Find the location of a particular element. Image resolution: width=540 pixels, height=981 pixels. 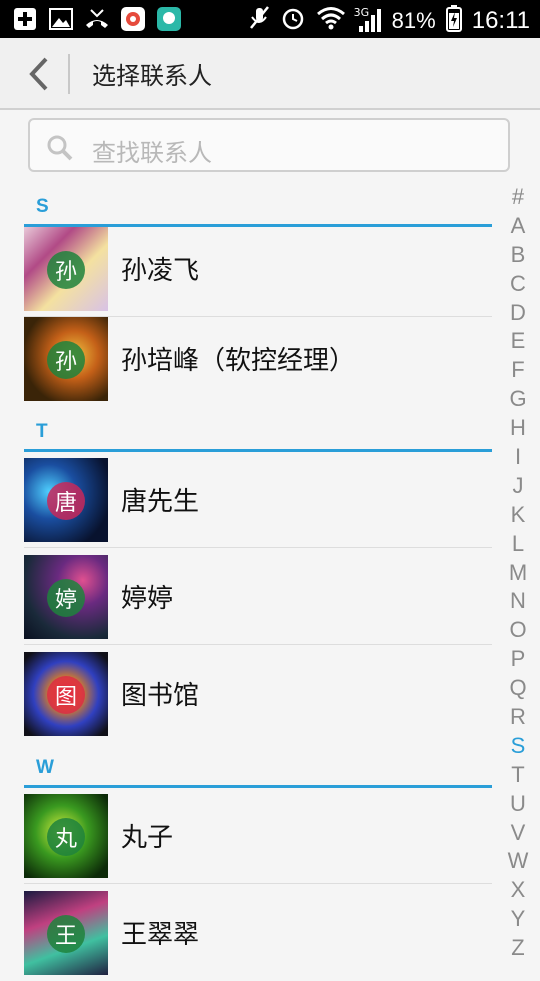

clock: 16:11 is located at coordinates (500, 20).